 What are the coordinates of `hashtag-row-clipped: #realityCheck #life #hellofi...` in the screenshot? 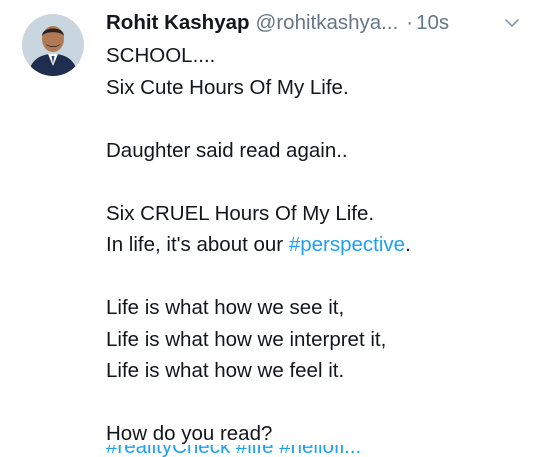 It's located at (316, 451).